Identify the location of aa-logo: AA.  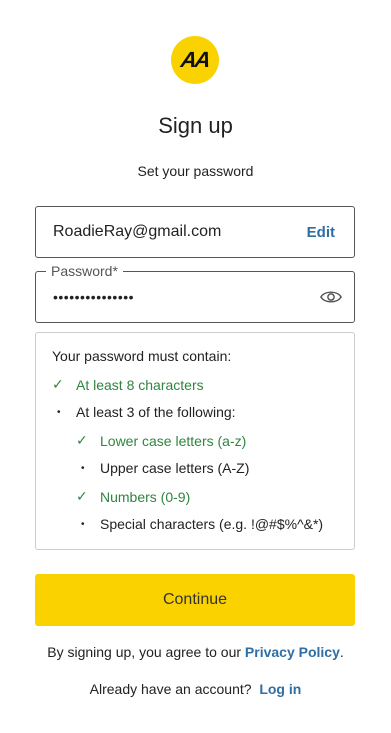
(195, 60).